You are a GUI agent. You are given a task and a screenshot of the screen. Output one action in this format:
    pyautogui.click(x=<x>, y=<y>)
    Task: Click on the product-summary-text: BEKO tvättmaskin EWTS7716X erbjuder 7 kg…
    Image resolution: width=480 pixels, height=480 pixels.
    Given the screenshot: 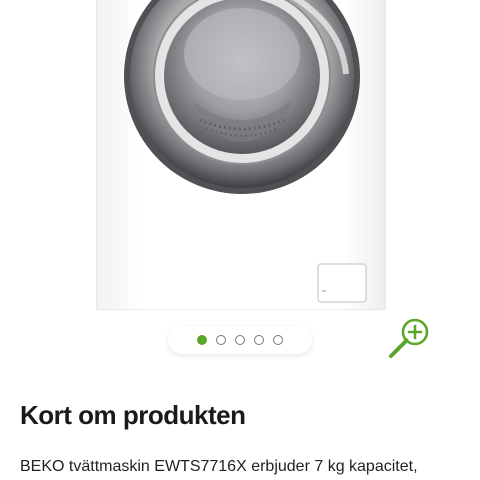 What is the action you would take?
    pyautogui.click(x=219, y=466)
    